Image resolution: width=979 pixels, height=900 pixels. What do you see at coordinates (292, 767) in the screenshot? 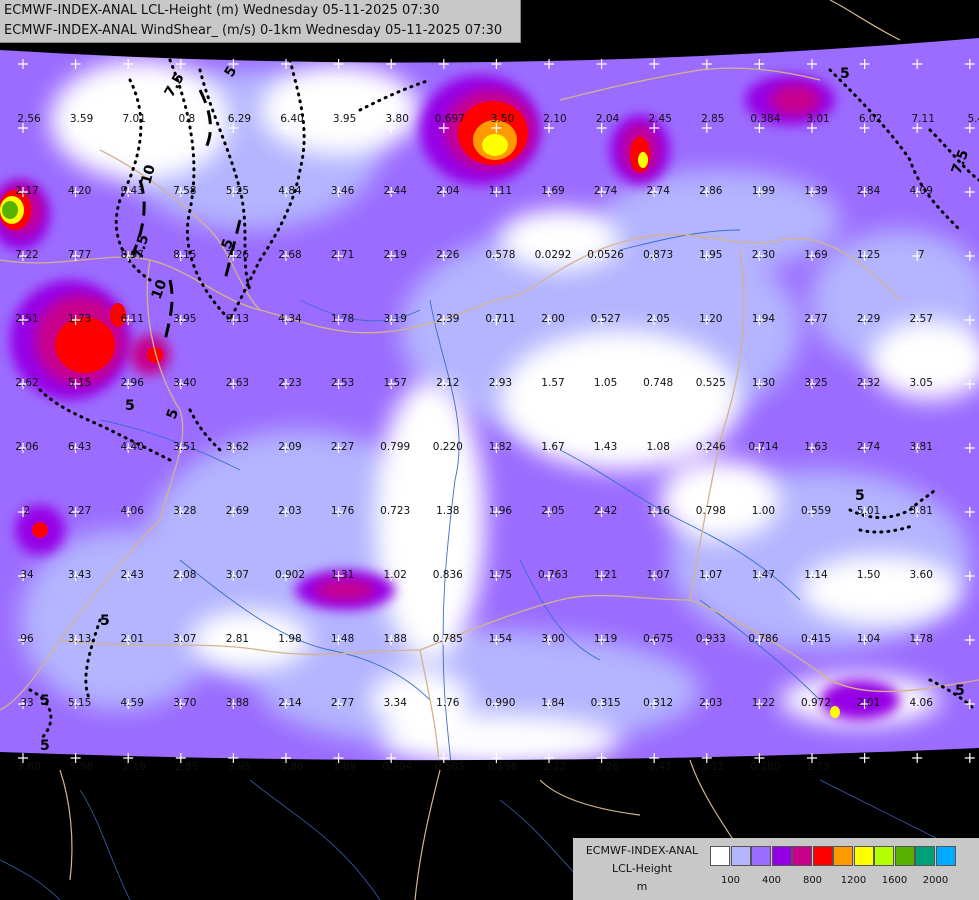
I see `grid-value-label: 3.86` at bounding box center [292, 767].